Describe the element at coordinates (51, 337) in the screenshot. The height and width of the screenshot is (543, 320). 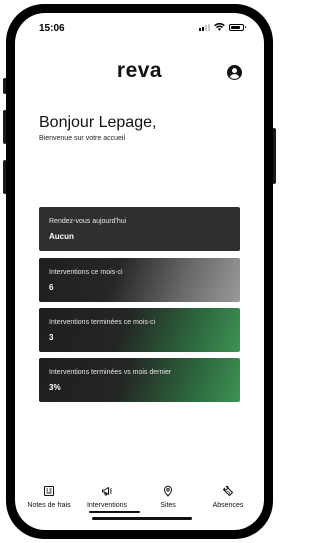
I see `card-value: 3` at that location.